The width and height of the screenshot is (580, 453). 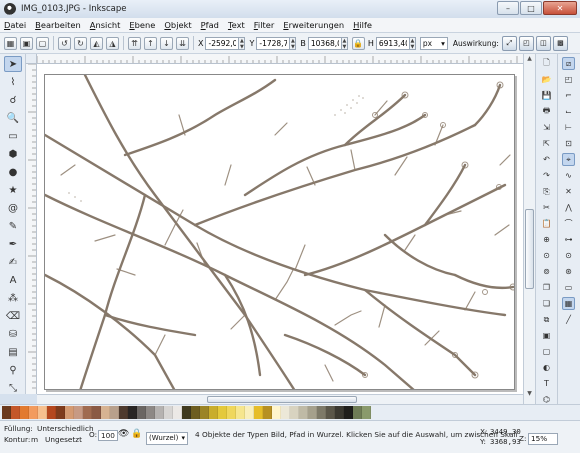 I want to click on redo-icon: ↷, so click(x=546, y=175).